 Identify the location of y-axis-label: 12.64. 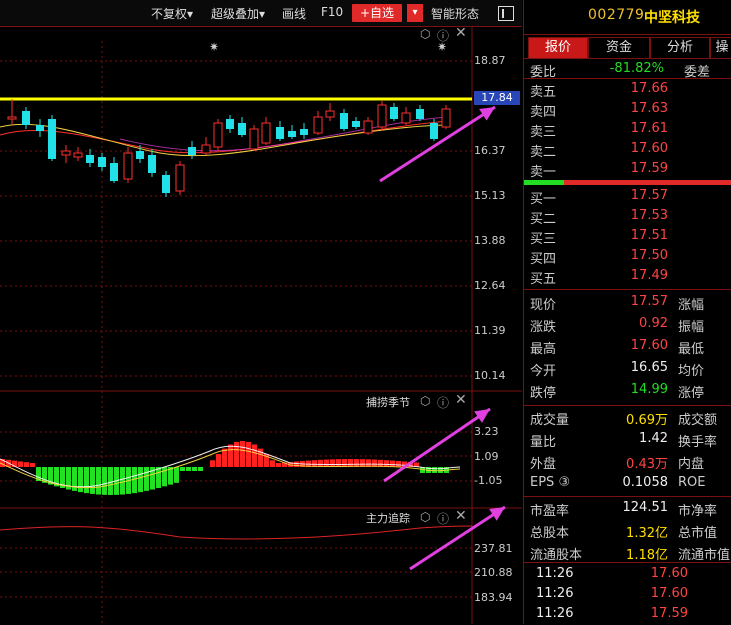
(490, 285).